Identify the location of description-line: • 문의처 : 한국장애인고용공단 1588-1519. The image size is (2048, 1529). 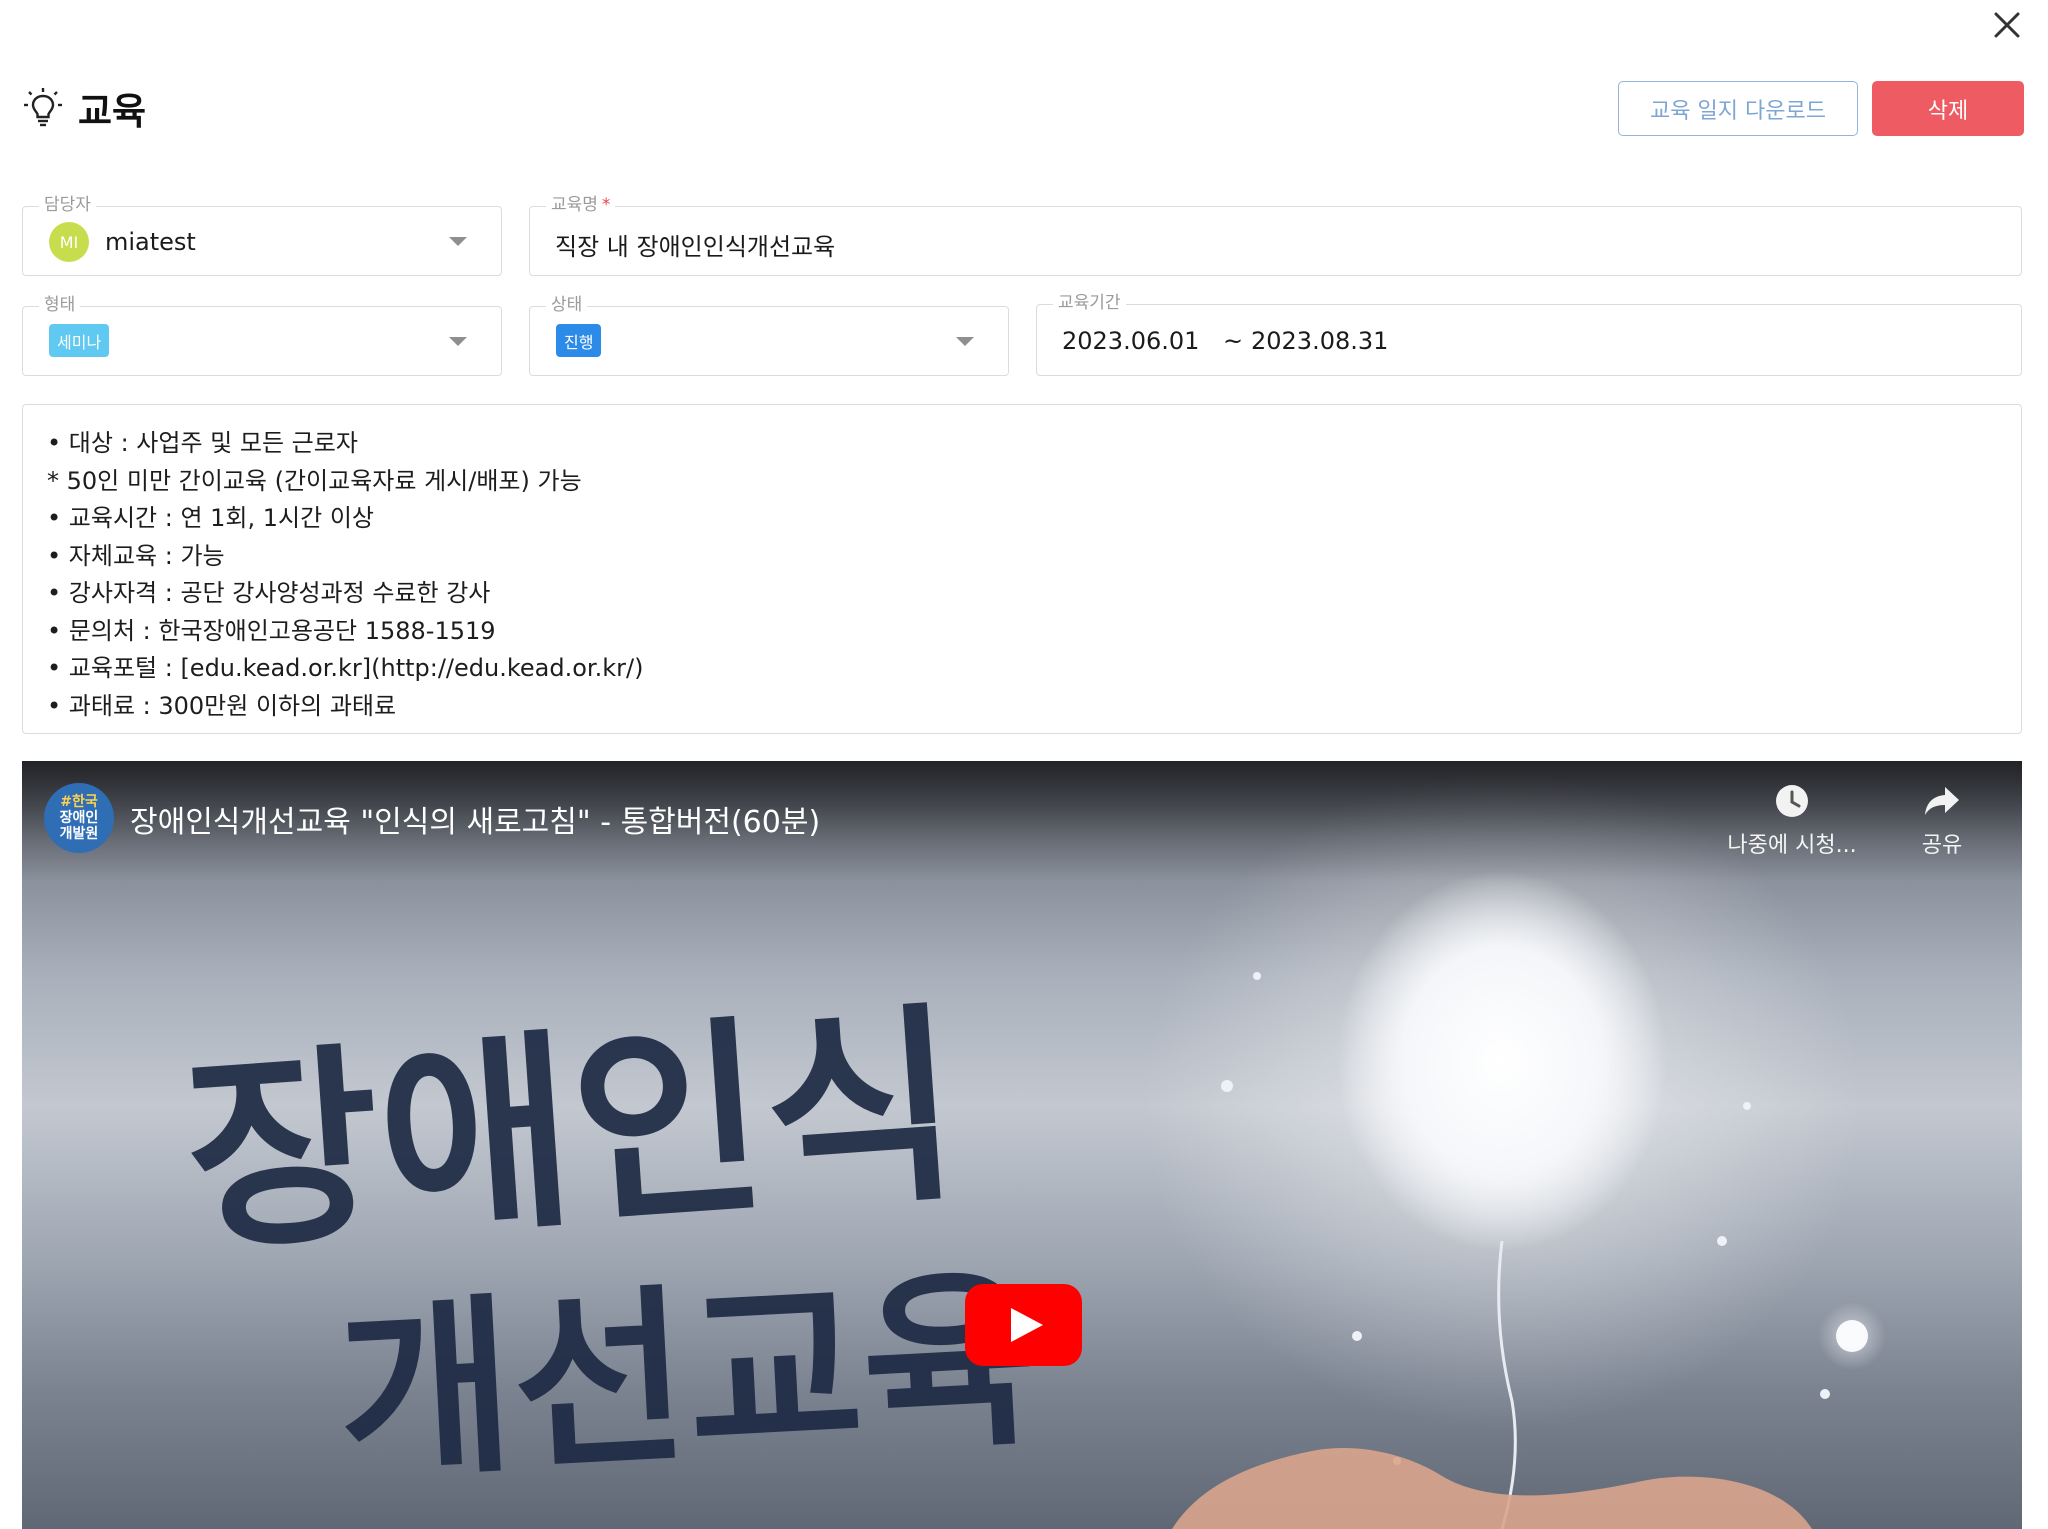
(271, 630).